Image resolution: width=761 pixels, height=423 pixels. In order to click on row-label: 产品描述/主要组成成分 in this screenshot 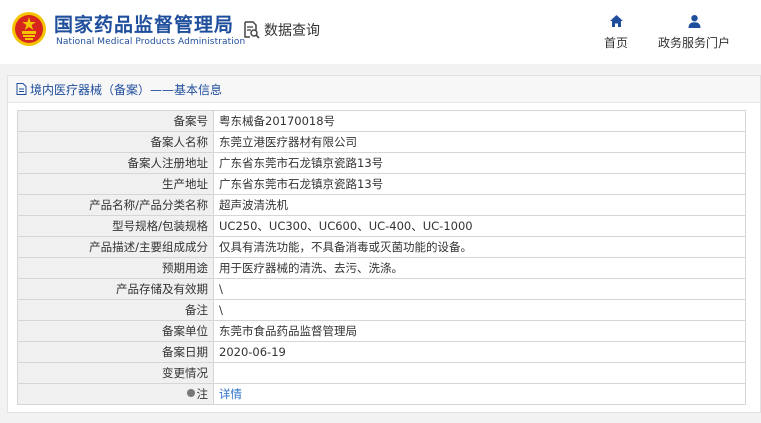, I will do `click(115, 247)`.